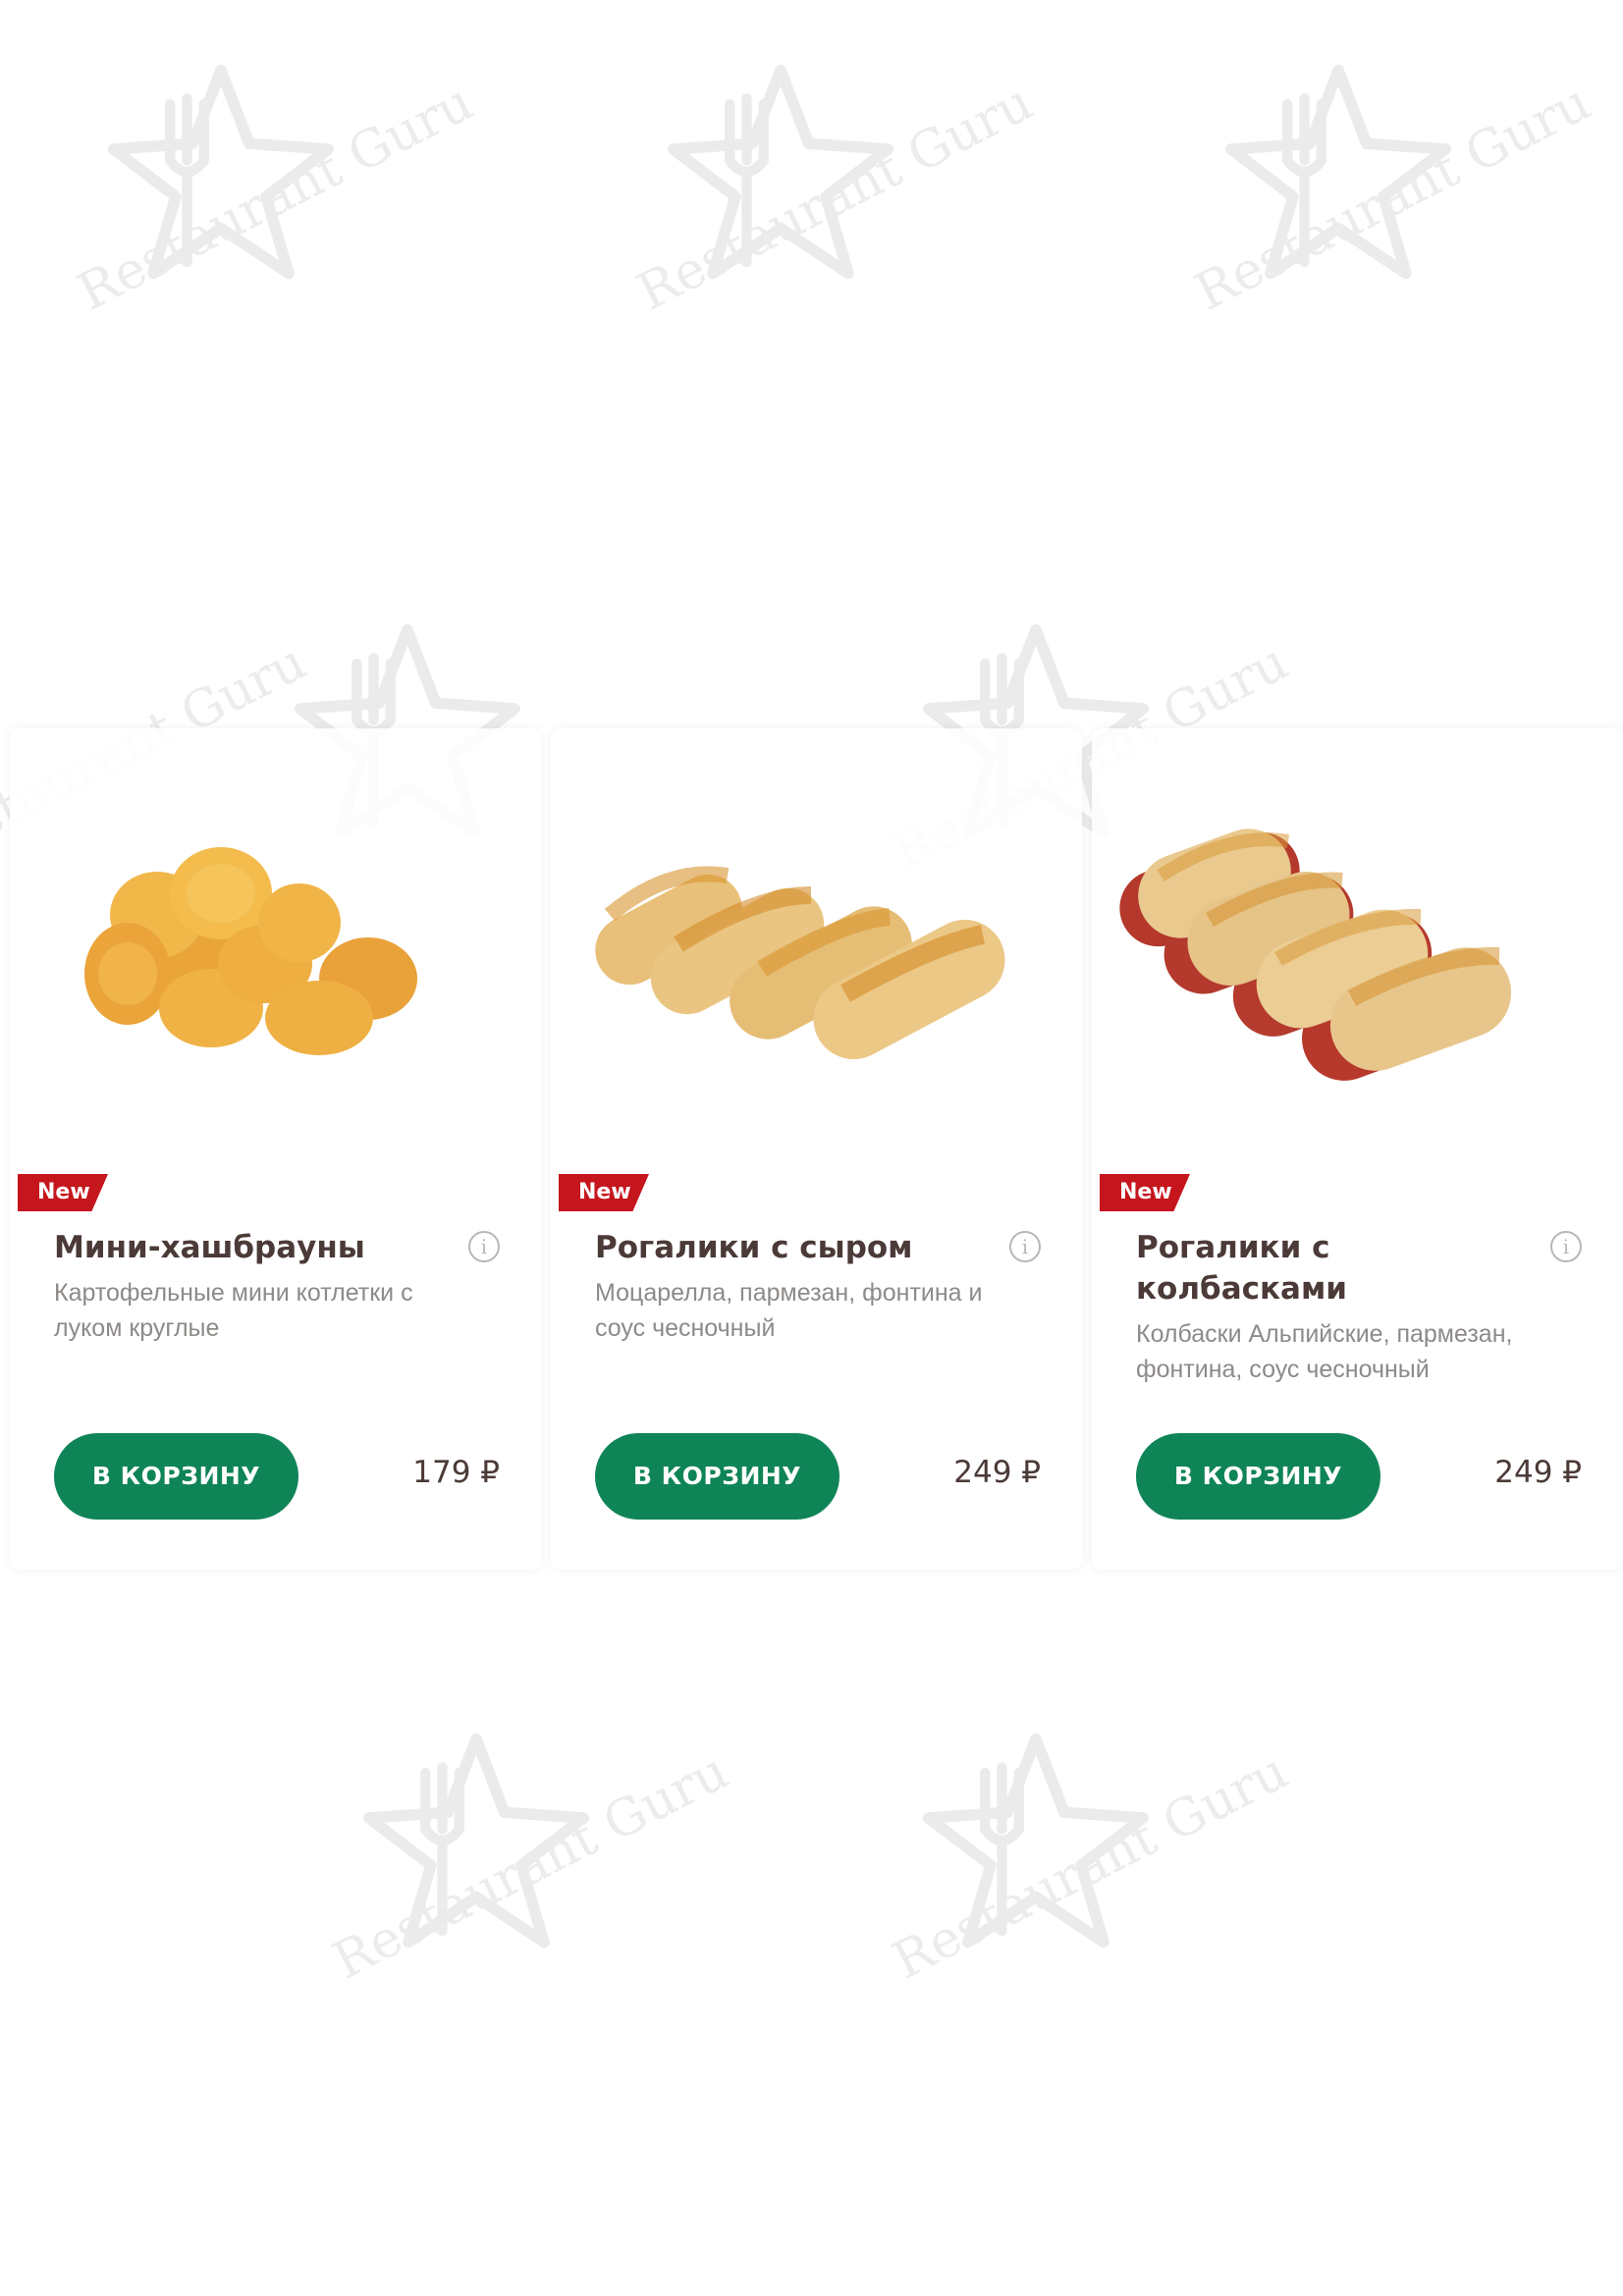 This screenshot has height=2296, width=1623. I want to click on hash-browns-image, so click(275, 944).